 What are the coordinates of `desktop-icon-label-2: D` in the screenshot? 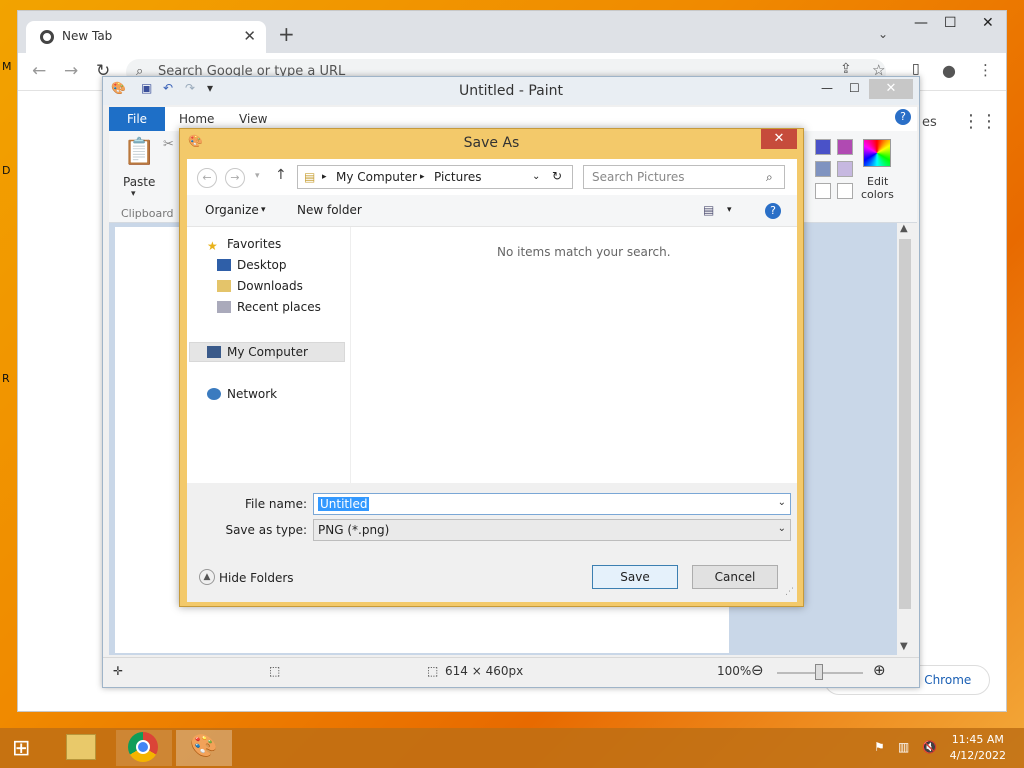 It's located at (6, 170).